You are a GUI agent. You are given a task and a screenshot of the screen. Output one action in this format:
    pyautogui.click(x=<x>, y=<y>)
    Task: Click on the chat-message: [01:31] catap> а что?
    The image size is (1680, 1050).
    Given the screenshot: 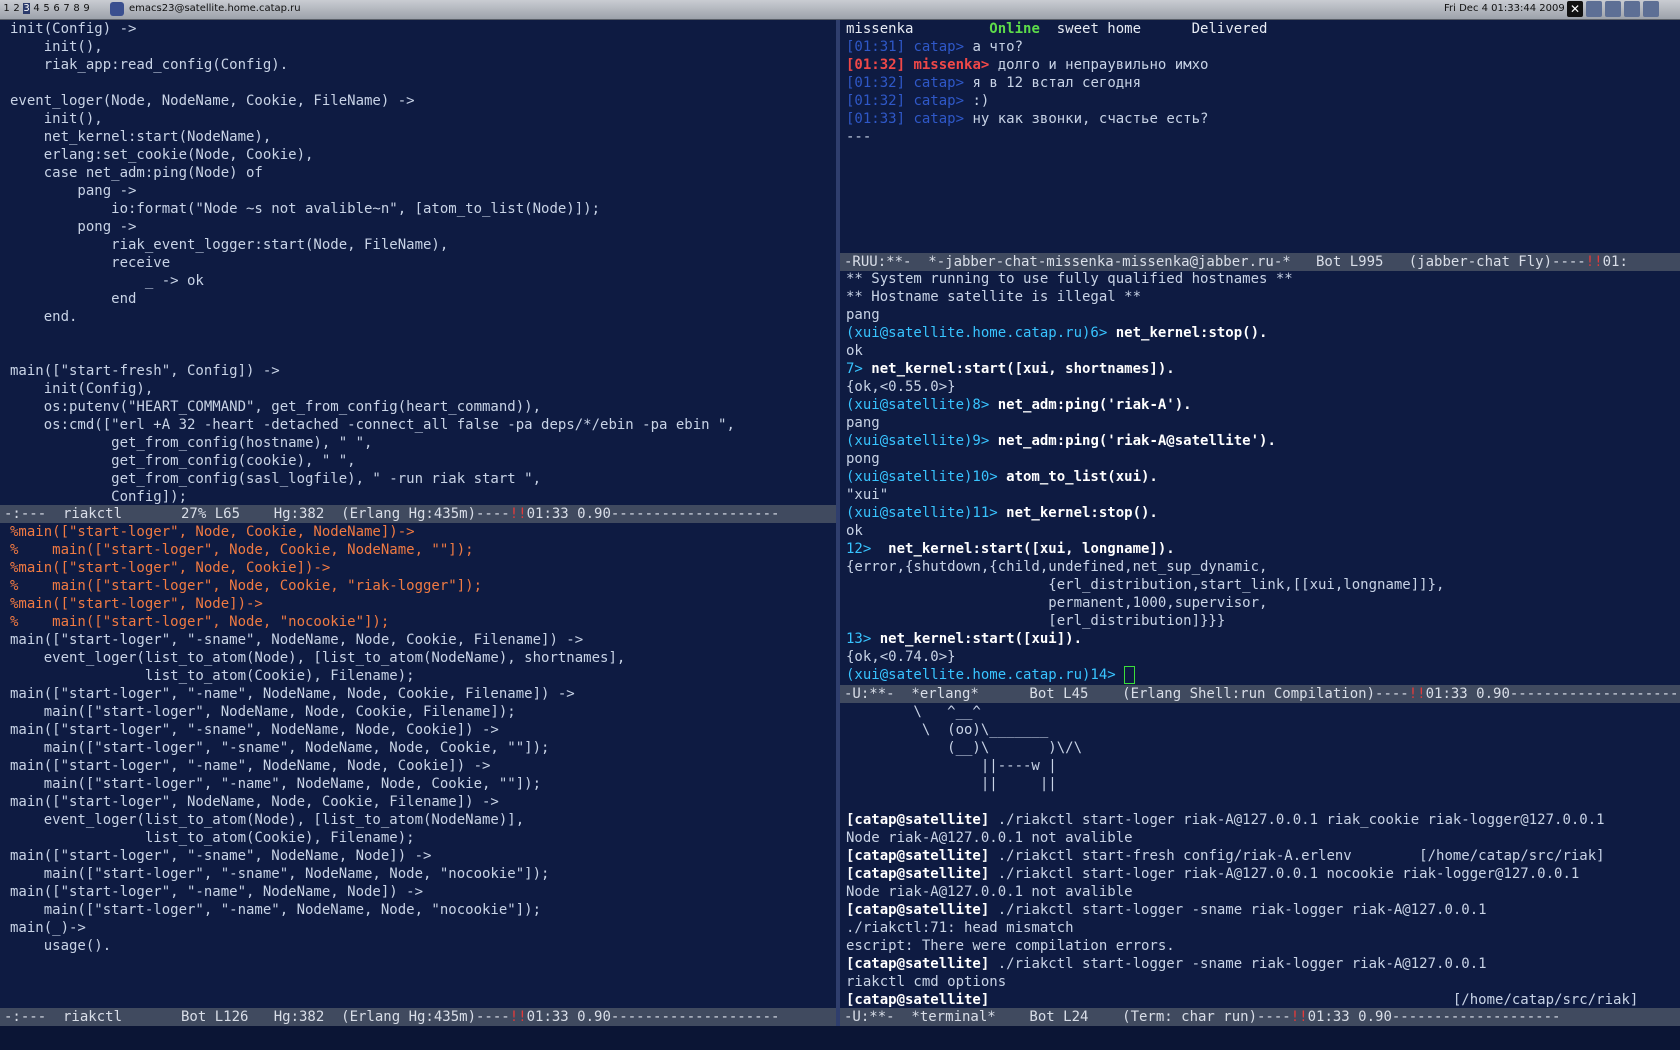 What is the action you would take?
    pyautogui.click(x=1260, y=47)
    